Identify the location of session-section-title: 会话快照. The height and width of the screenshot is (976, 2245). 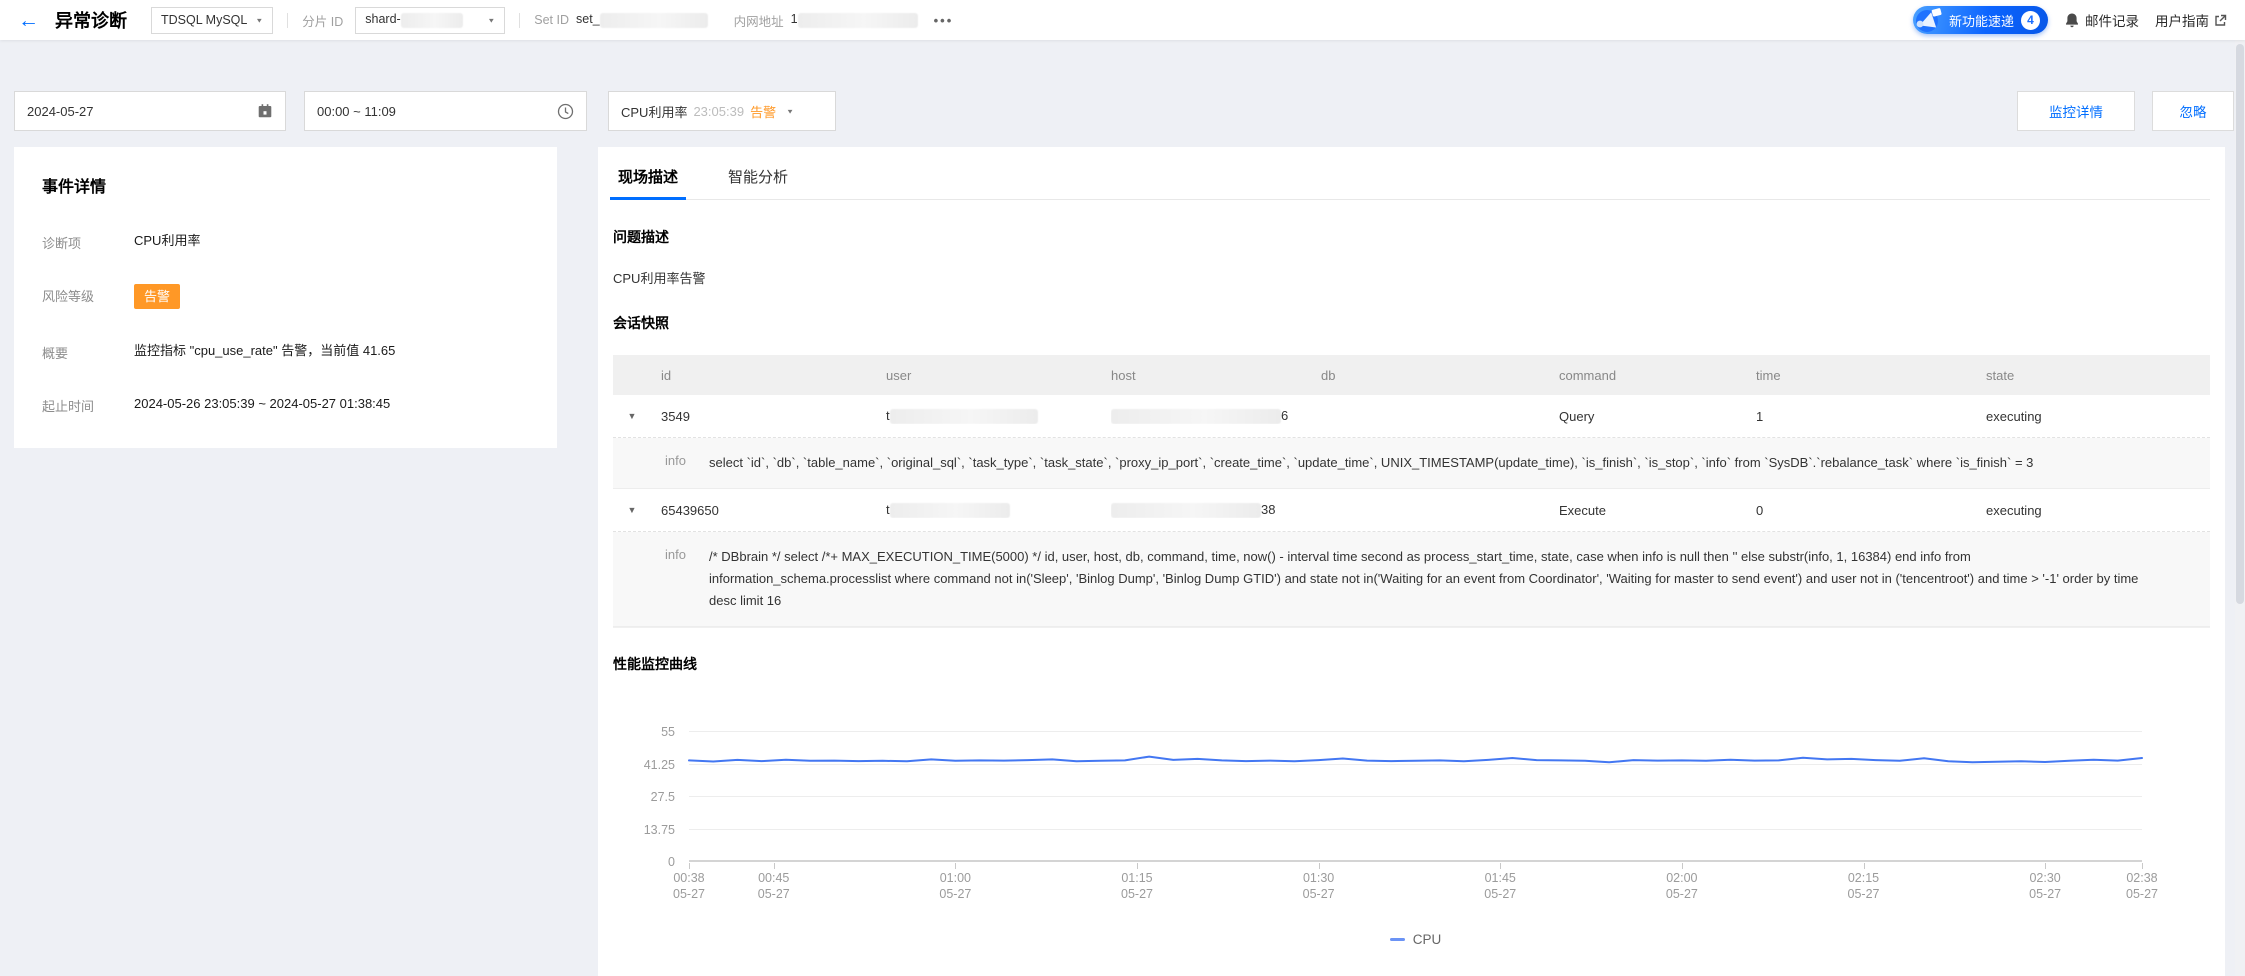
(641, 323).